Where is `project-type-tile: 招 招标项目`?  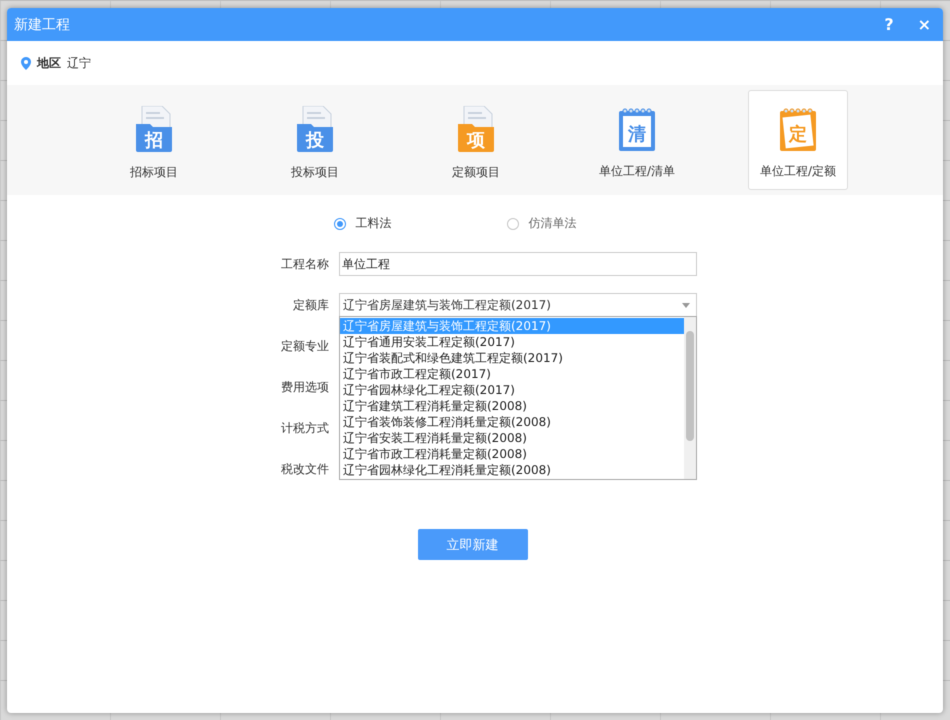 project-type-tile: 招 招标项目 is located at coordinates (154, 140).